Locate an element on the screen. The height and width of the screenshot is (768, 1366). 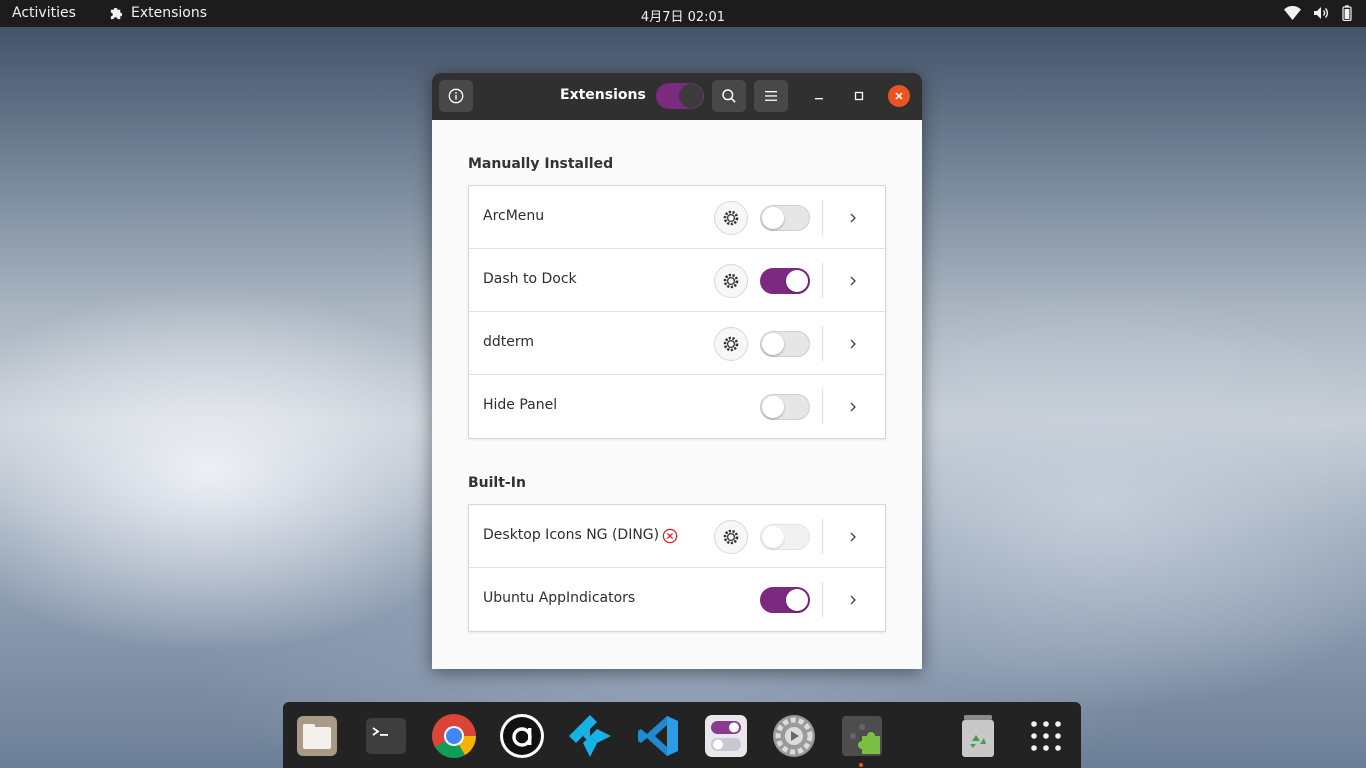
files-icon is located at coordinates (317, 736).